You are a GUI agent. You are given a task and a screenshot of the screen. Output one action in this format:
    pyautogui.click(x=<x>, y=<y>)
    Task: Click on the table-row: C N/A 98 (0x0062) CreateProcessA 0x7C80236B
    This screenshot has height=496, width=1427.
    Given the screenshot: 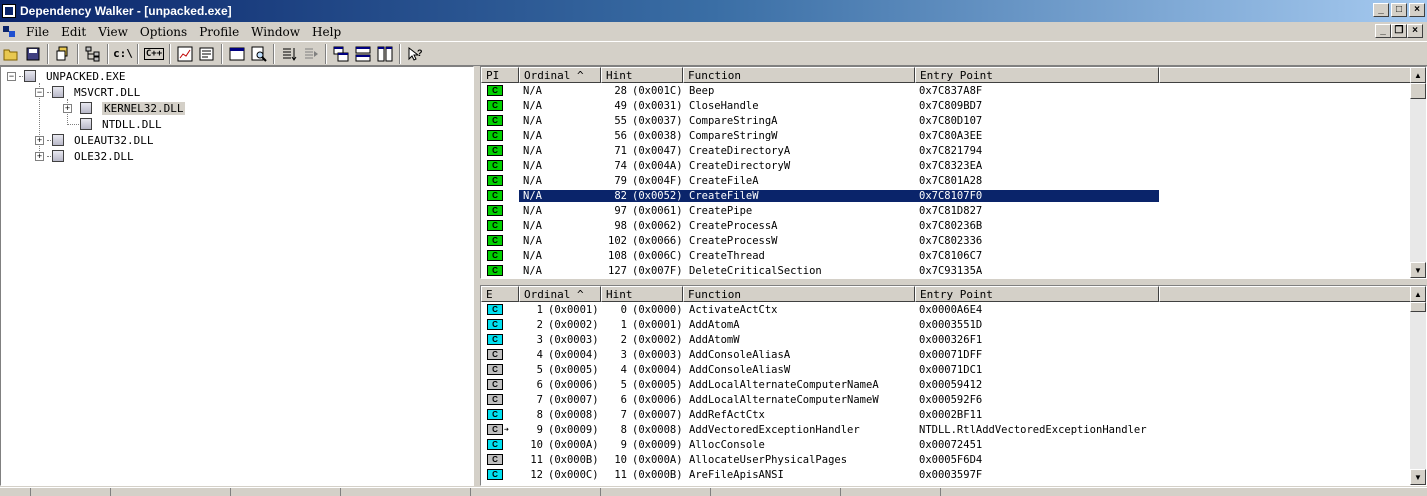 What is the action you would take?
    pyautogui.click(x=945, y=225)
    